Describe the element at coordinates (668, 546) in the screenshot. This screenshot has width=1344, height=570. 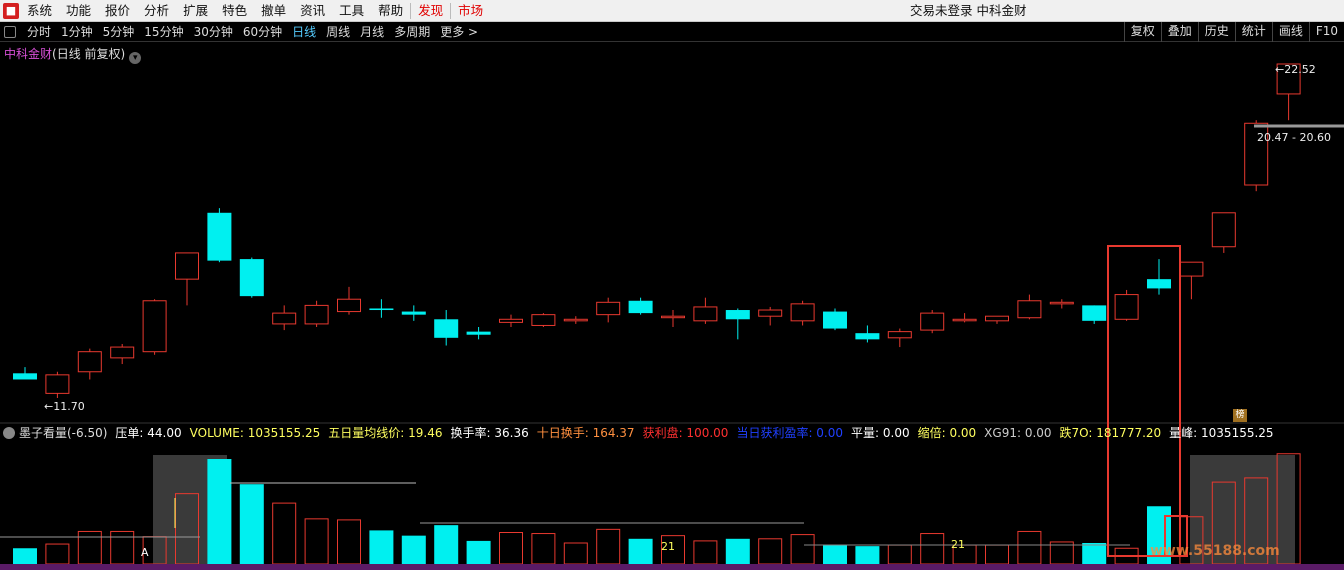
I see `volume-mark-1: 21` at that location.